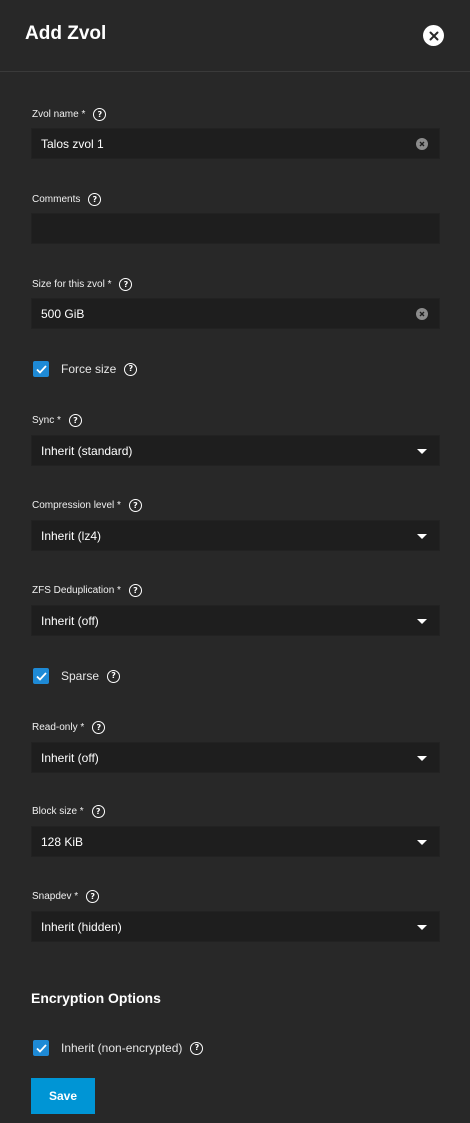 This screenshot has height=1123, width=470. Describe the element at coordinates (235, 841) in the screenshot. I see `blocksize-select: 128 KiB` at that location.